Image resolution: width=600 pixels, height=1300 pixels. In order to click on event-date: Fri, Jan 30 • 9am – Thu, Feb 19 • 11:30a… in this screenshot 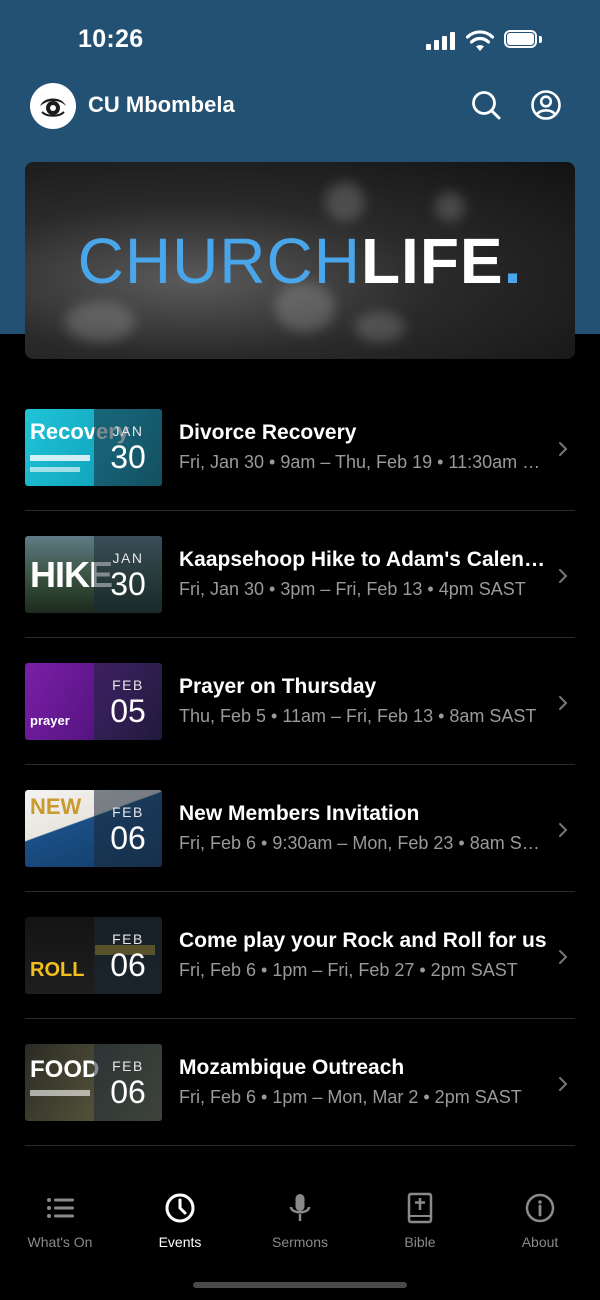, I will do `click(365, 462)`.